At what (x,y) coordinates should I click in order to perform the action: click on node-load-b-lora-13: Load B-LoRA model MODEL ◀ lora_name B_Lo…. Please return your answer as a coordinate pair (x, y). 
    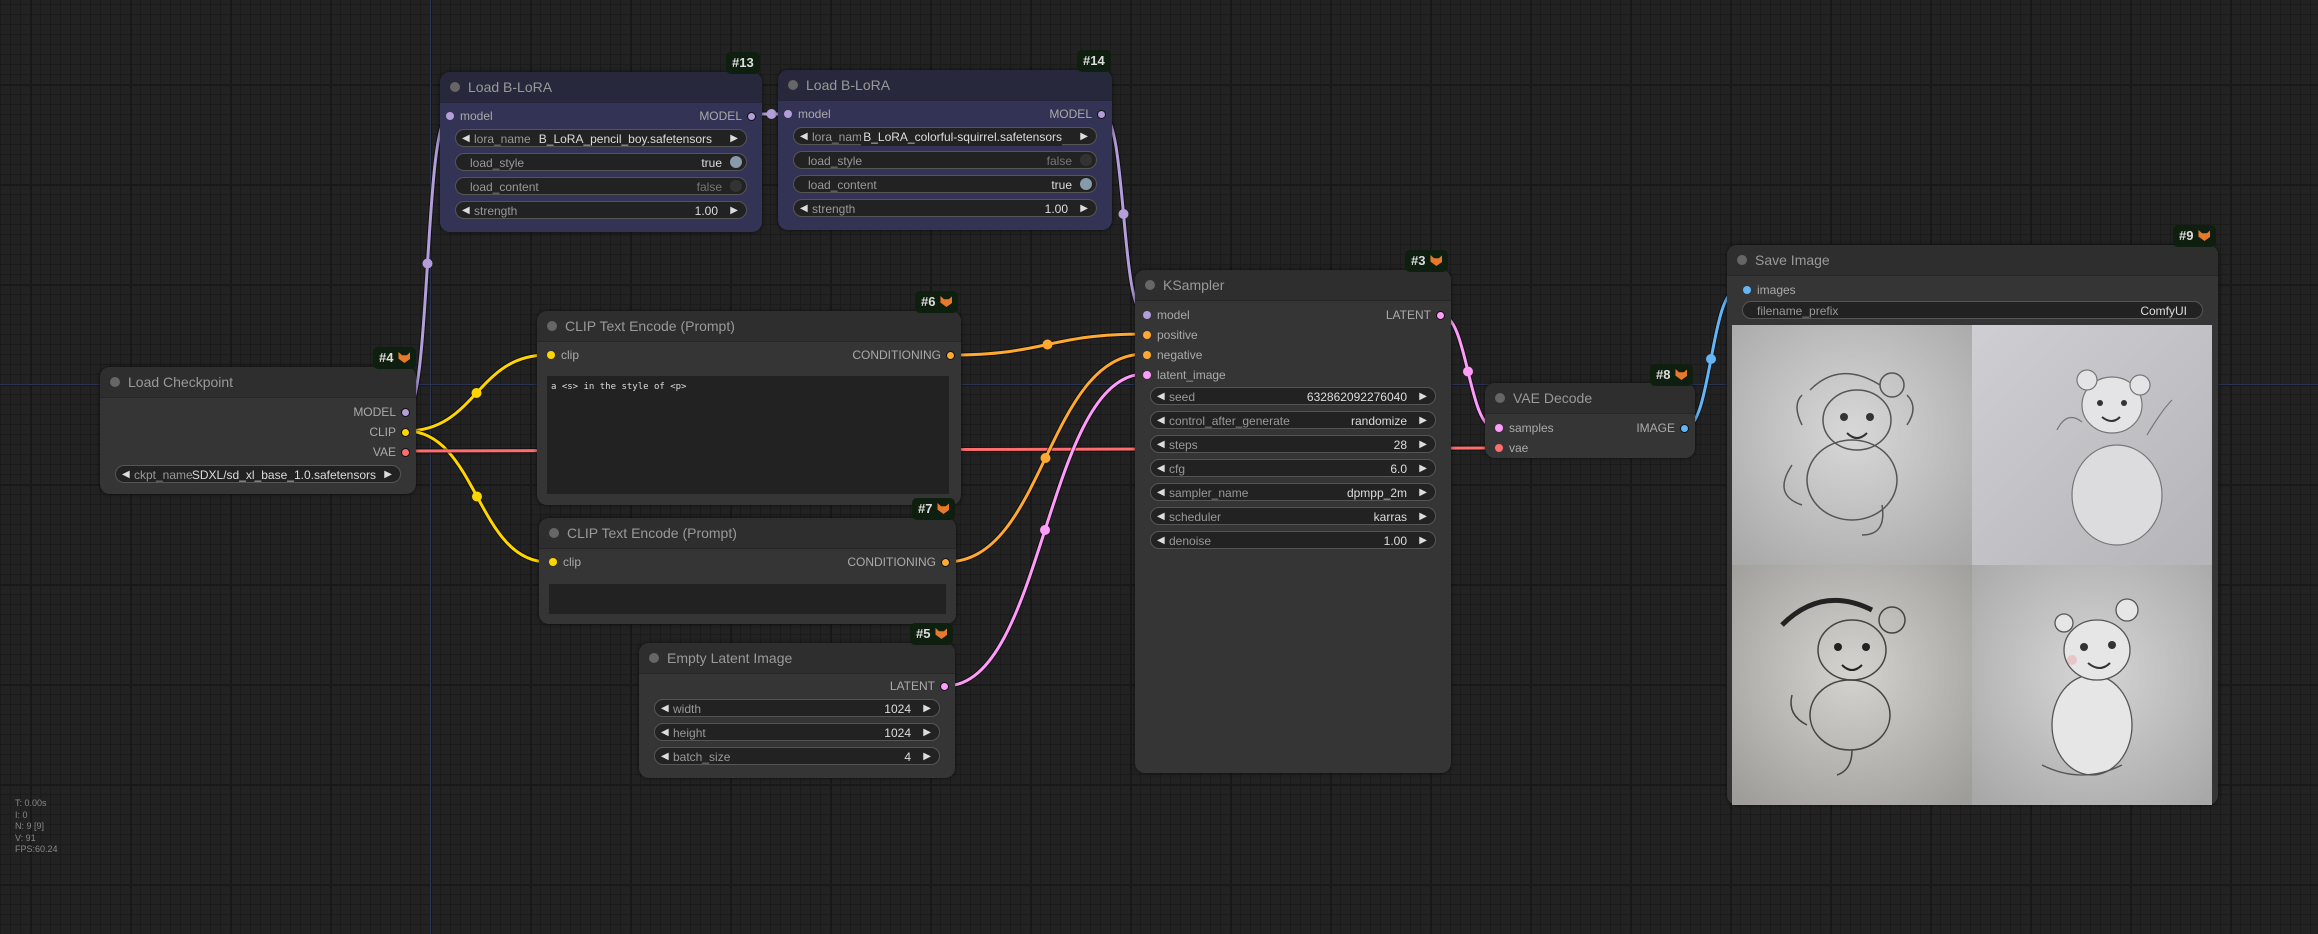
    Looking at the image, I should click on (601, 152).